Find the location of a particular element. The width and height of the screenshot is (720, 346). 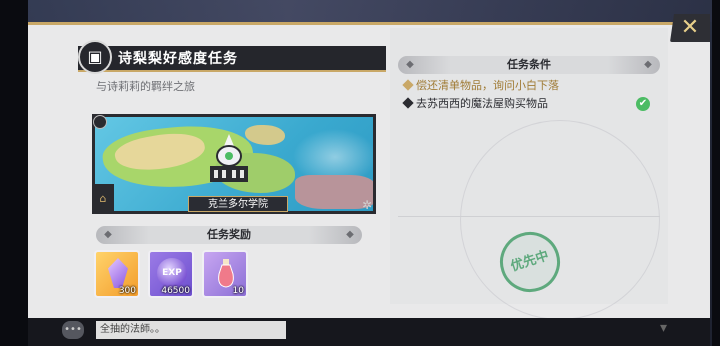

reward-exp: EXP 46500 is located at coordinates (171, 274).